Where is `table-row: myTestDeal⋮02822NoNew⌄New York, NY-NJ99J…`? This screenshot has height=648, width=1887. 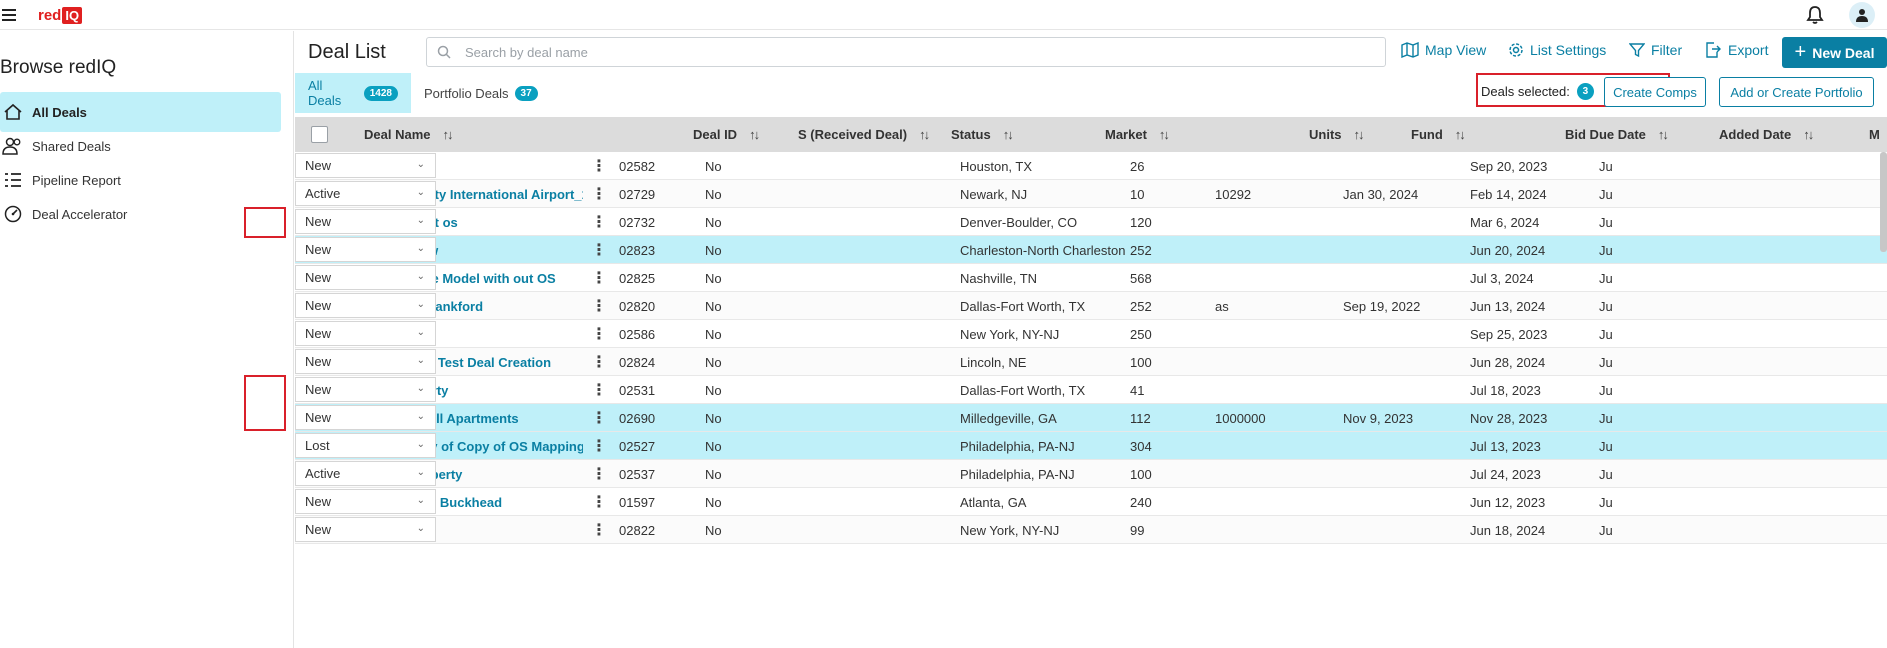
table-row: myTestDeal⋮02822NoNew⌄New York, NY-NJ99J… is located at coordinates (1091, 530).